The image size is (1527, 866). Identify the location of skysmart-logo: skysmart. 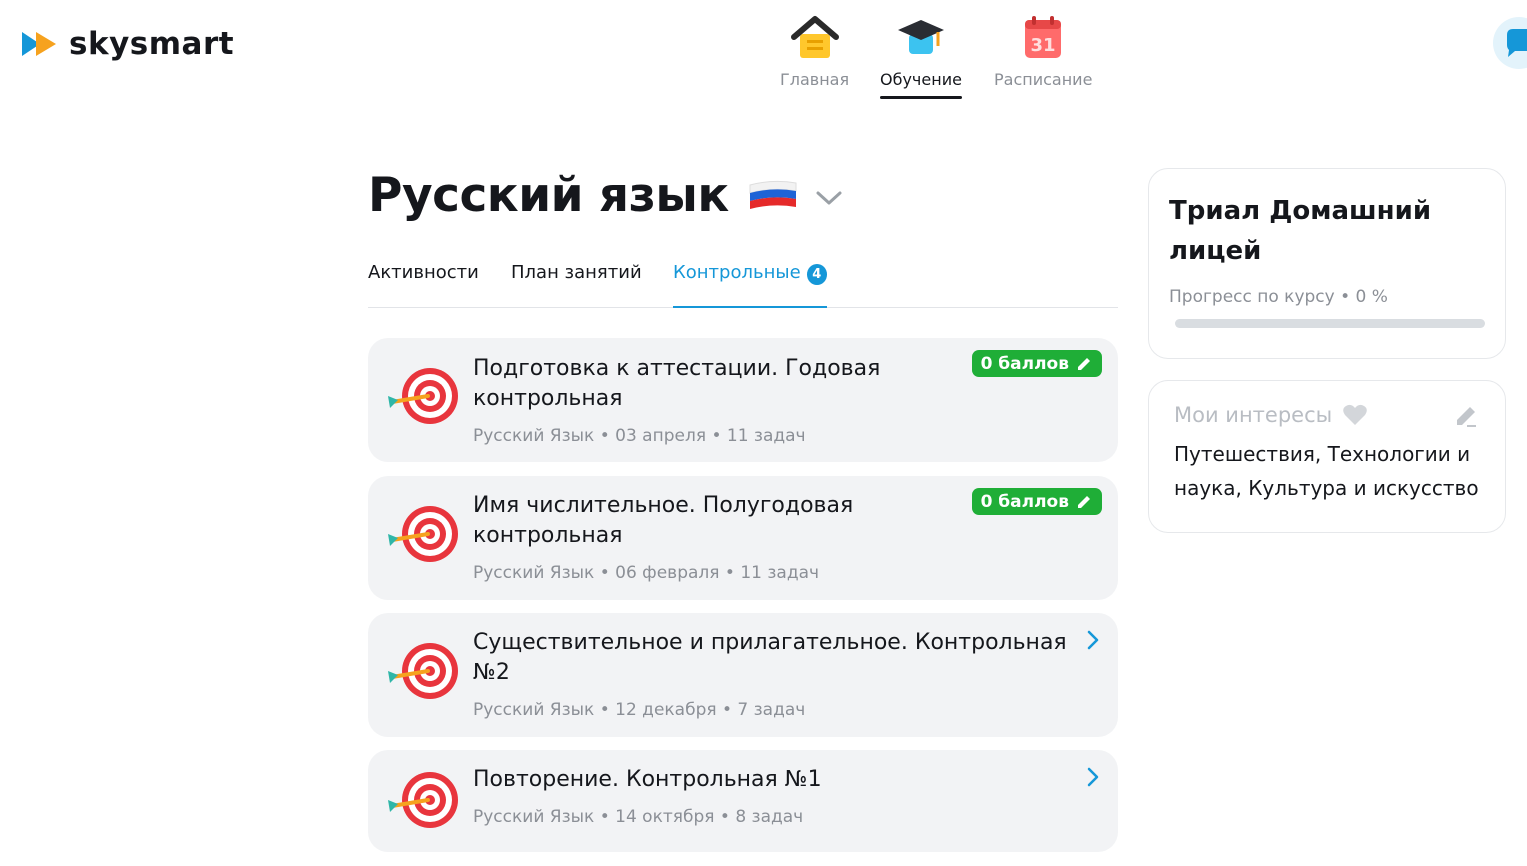
(127, 44).